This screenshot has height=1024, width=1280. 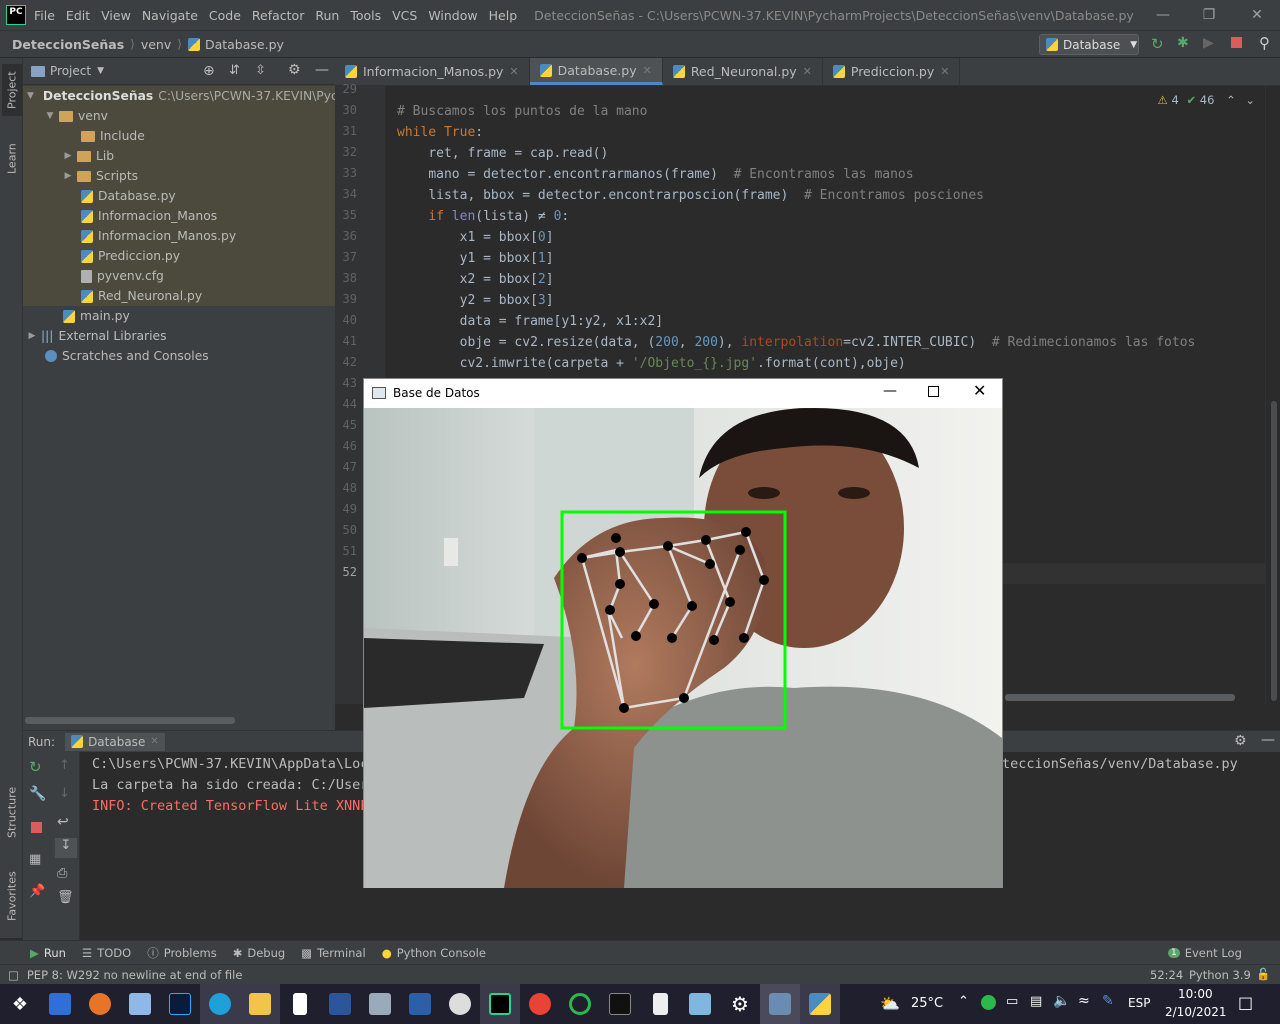 What do you see at coordinates (12, 896) in the screenshot?
I see `favorites-tool-tab: Favorites` at bounding box center [12, 896].